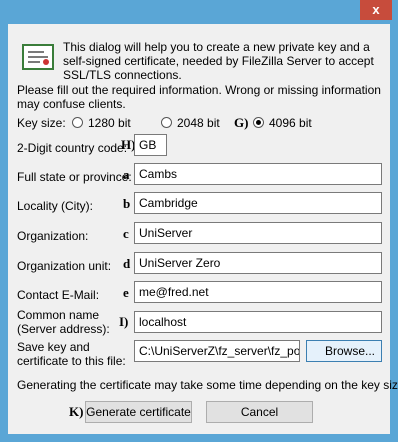 Image resolution: width=398 pixels, height=442 pixels. Describe the element at coordinates (199, 12) in the screenshot. I see `title-bar: x` at that location.